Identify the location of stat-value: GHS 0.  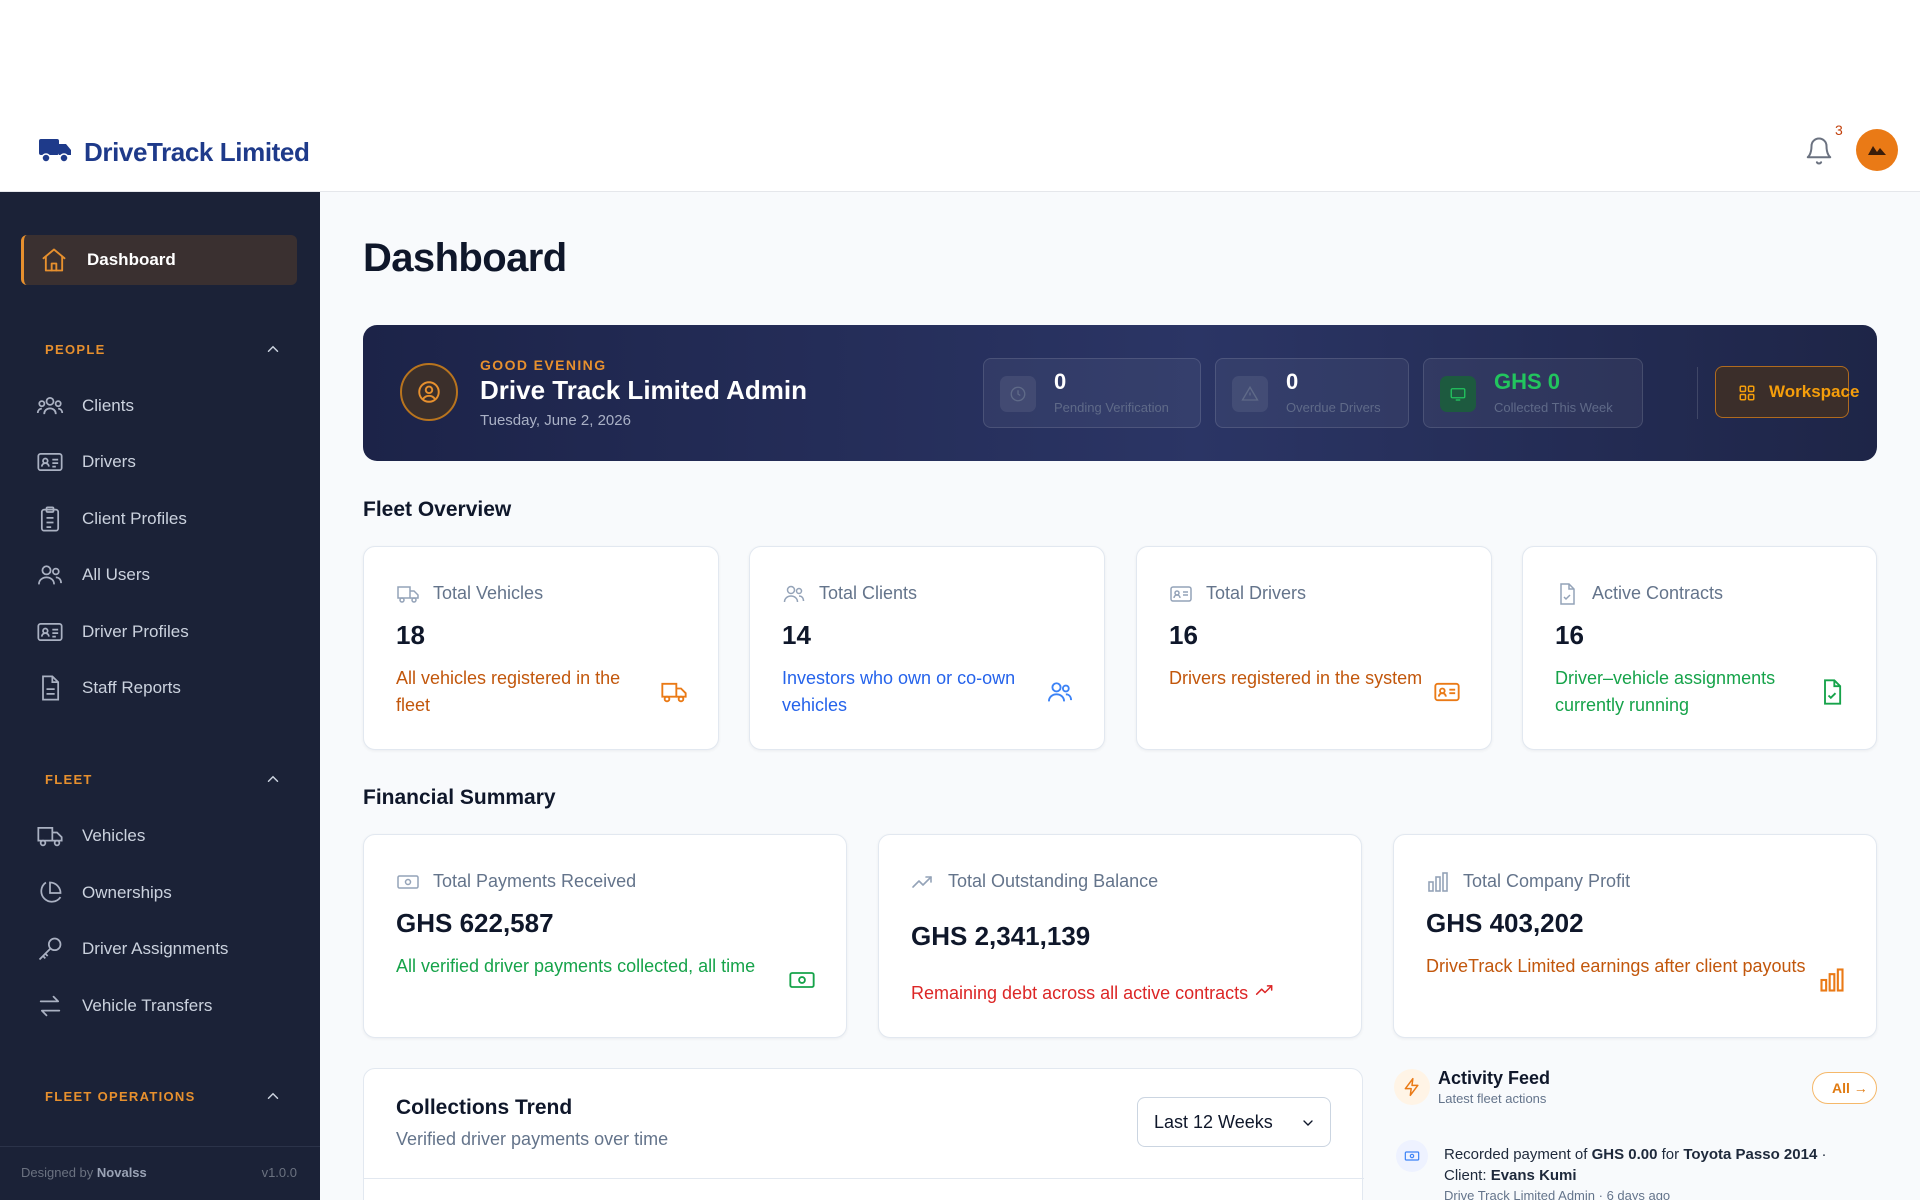
(1527, 381).